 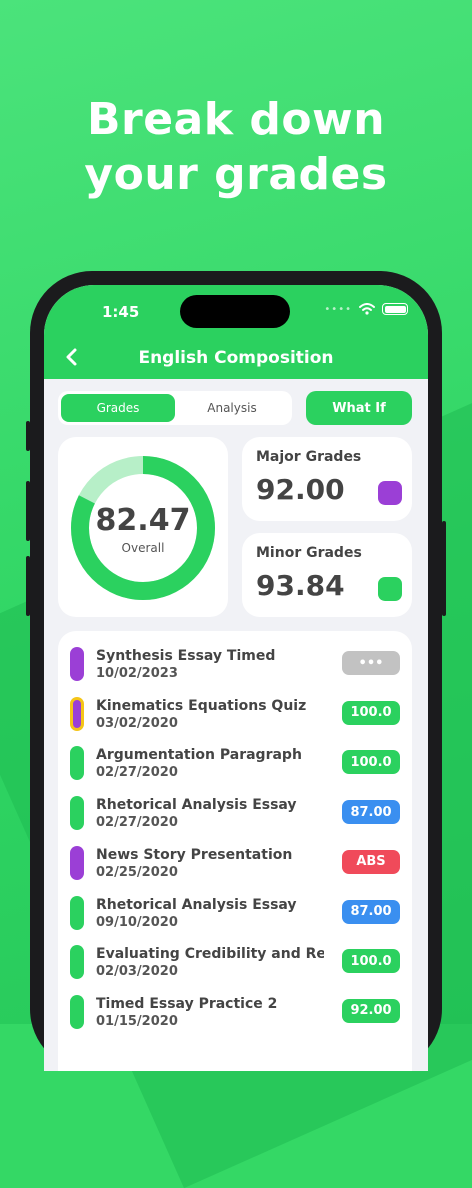 What do you see at coordinates (390, 589) in the screenshot?
I see `minor-color-swatch` at bounding box center [390, 589].